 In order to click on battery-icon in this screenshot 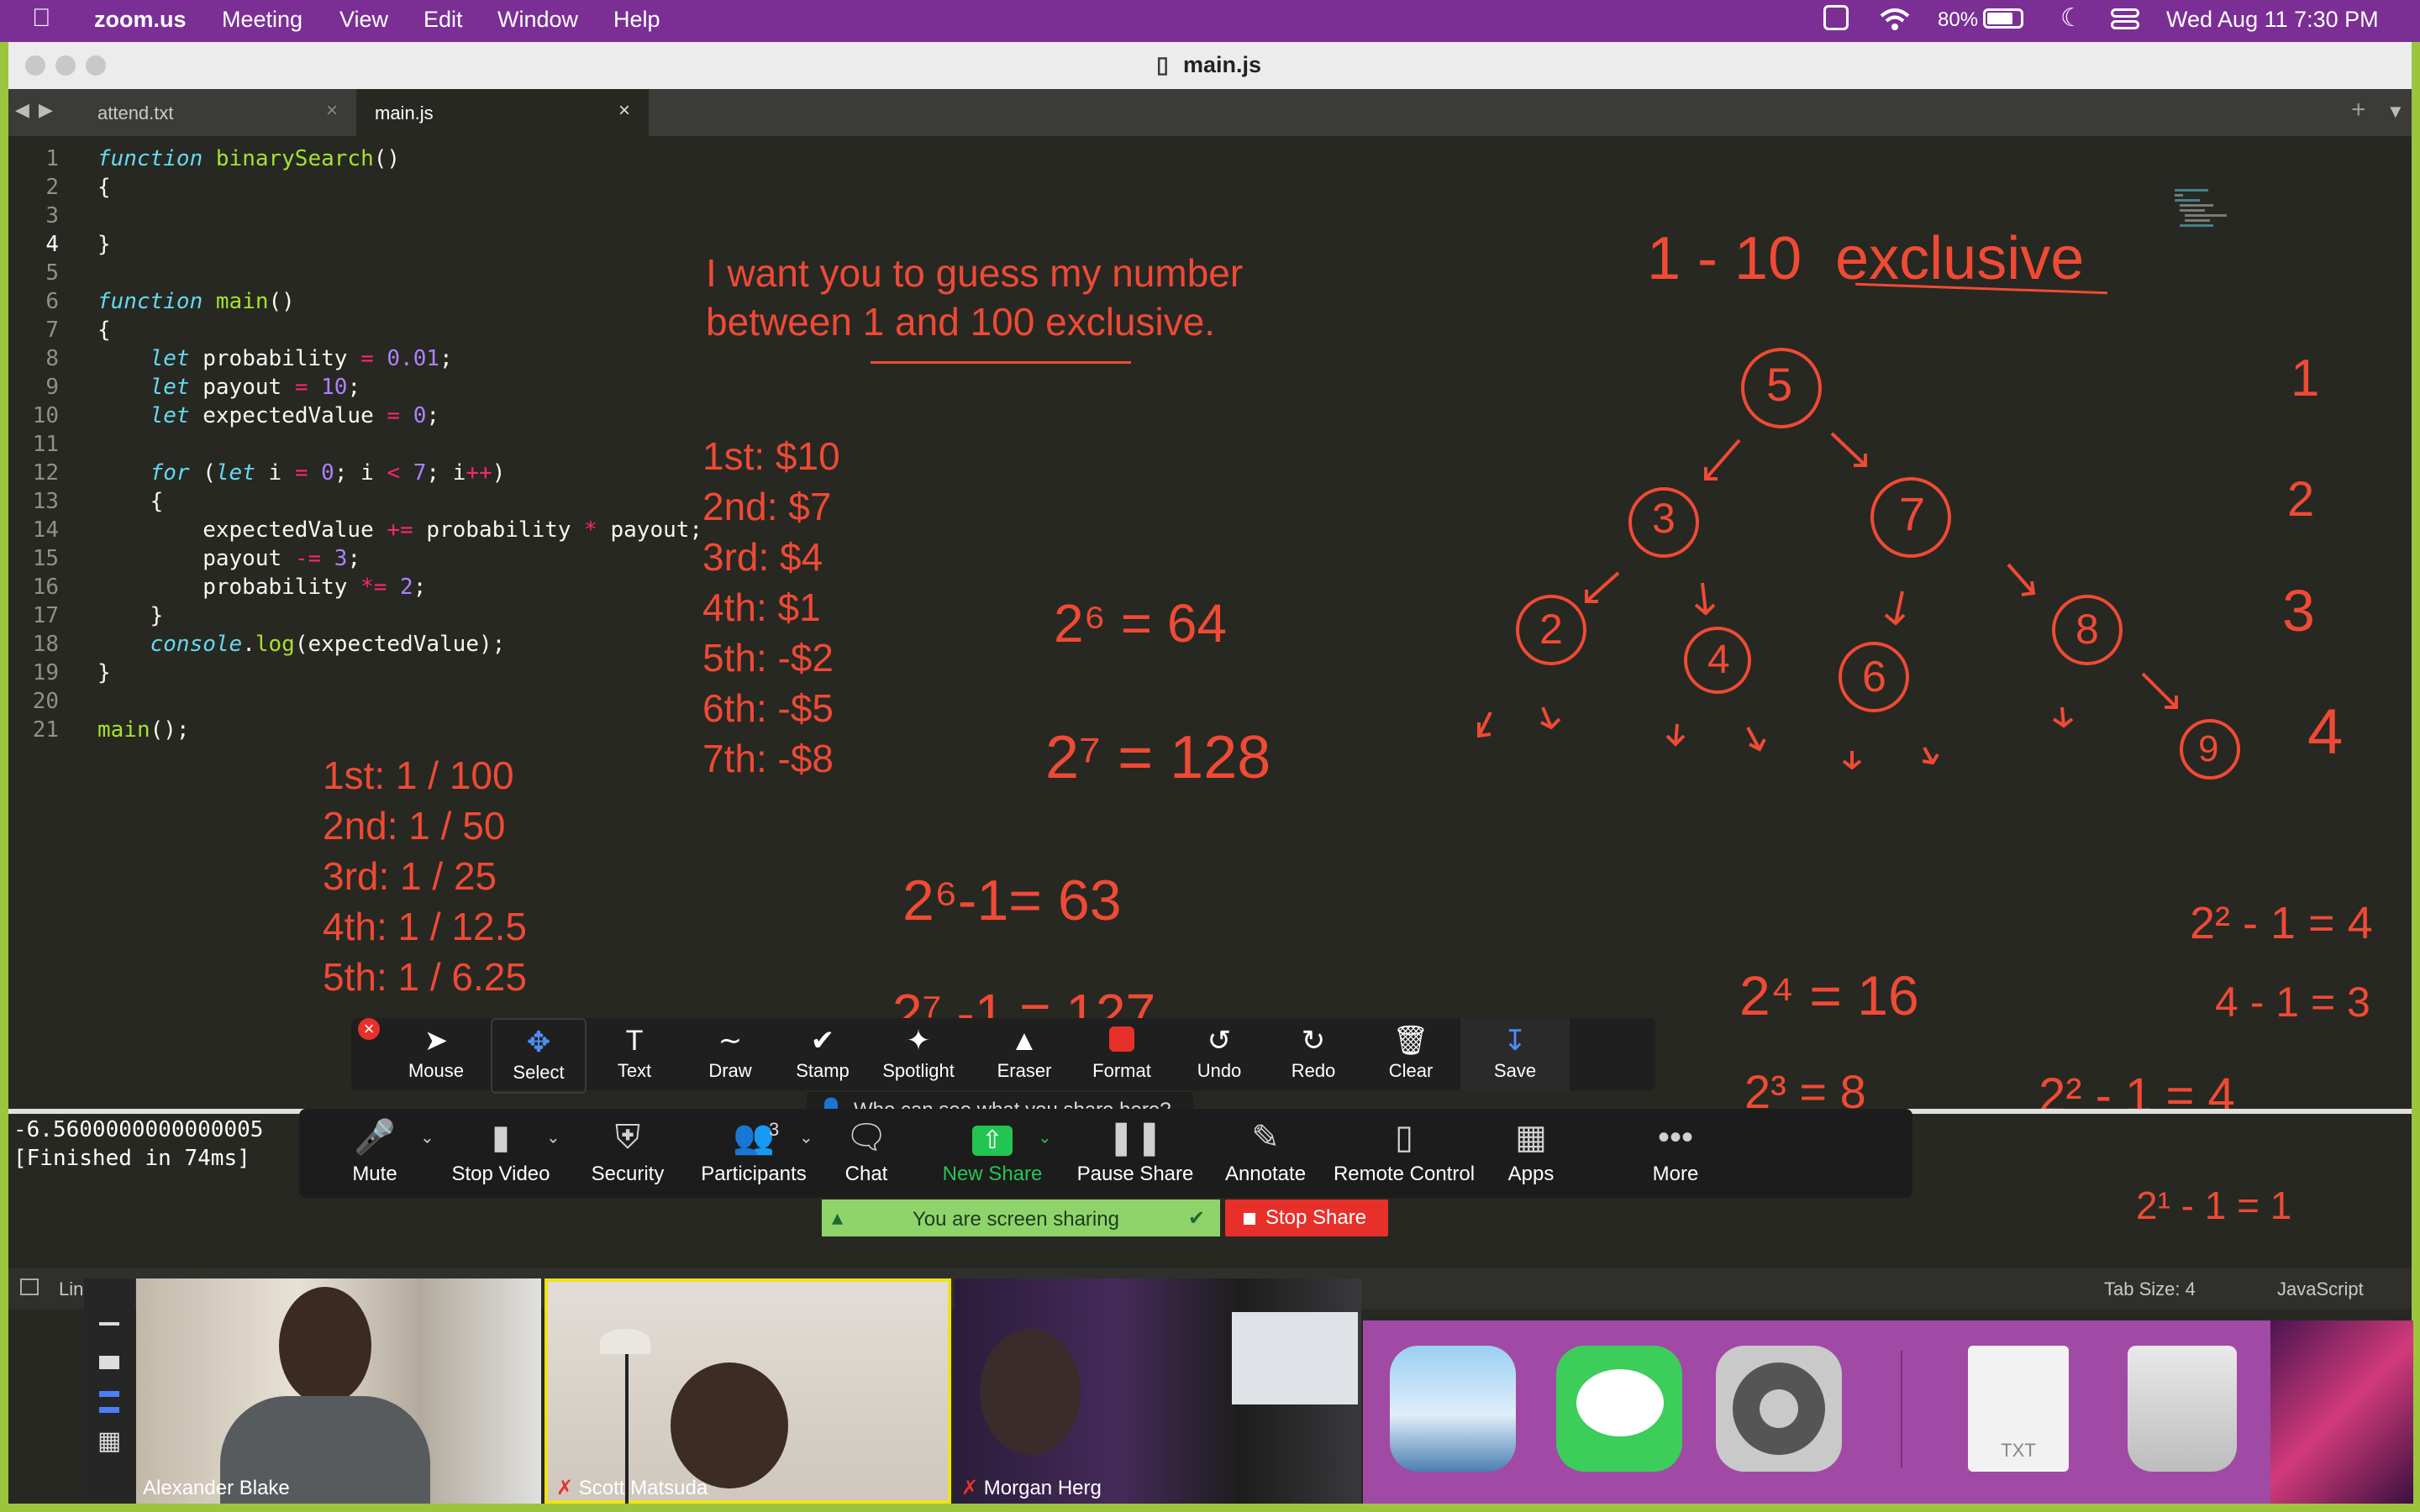, I will do `click(2003, 18)`.